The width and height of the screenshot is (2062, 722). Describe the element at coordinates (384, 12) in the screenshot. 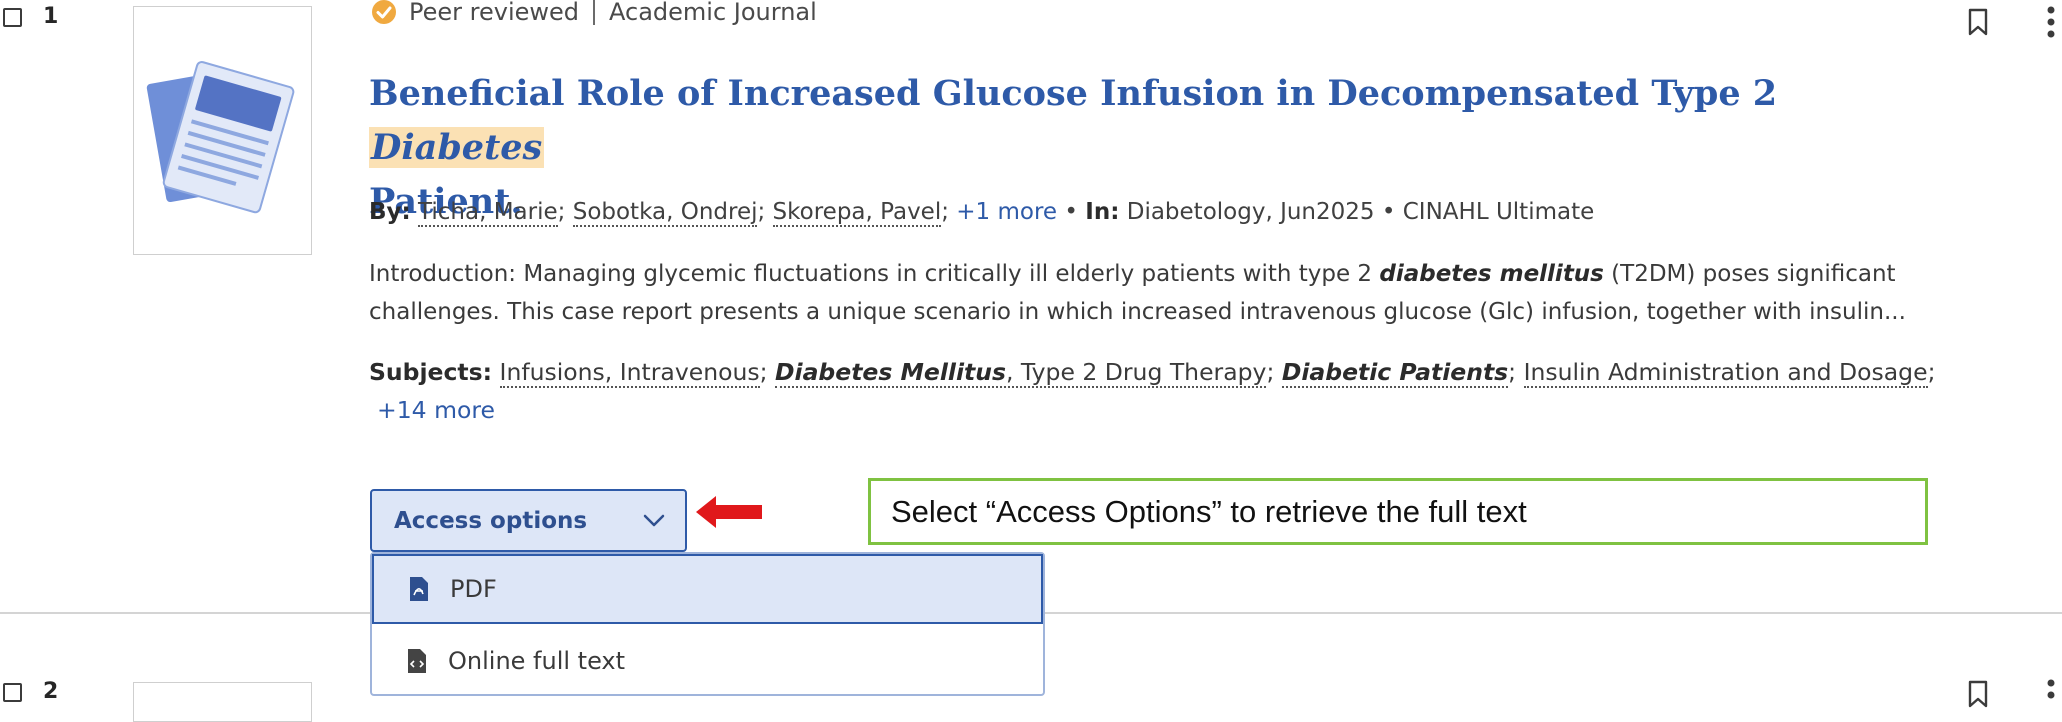

I see `check-badge-icon` at that location.